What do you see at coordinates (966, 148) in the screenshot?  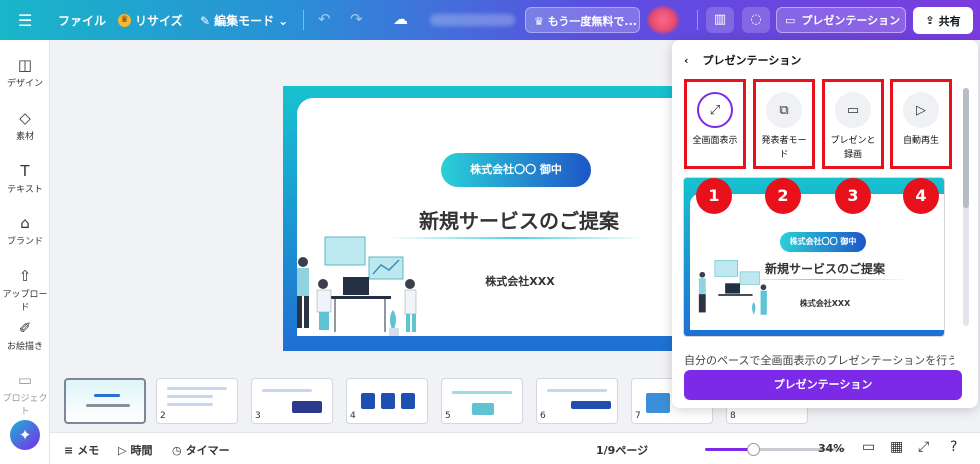 I see `panel-scrollbar-thumb` at bounding box center [966, 148].